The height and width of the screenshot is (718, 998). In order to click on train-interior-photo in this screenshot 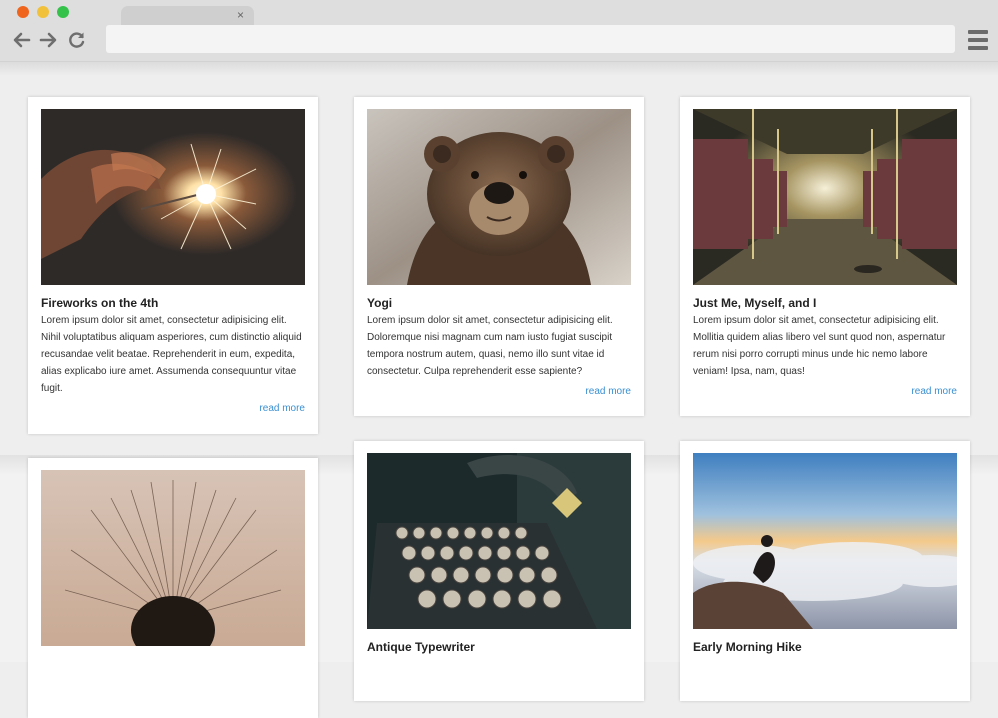, I will do `click(825, 197)`.